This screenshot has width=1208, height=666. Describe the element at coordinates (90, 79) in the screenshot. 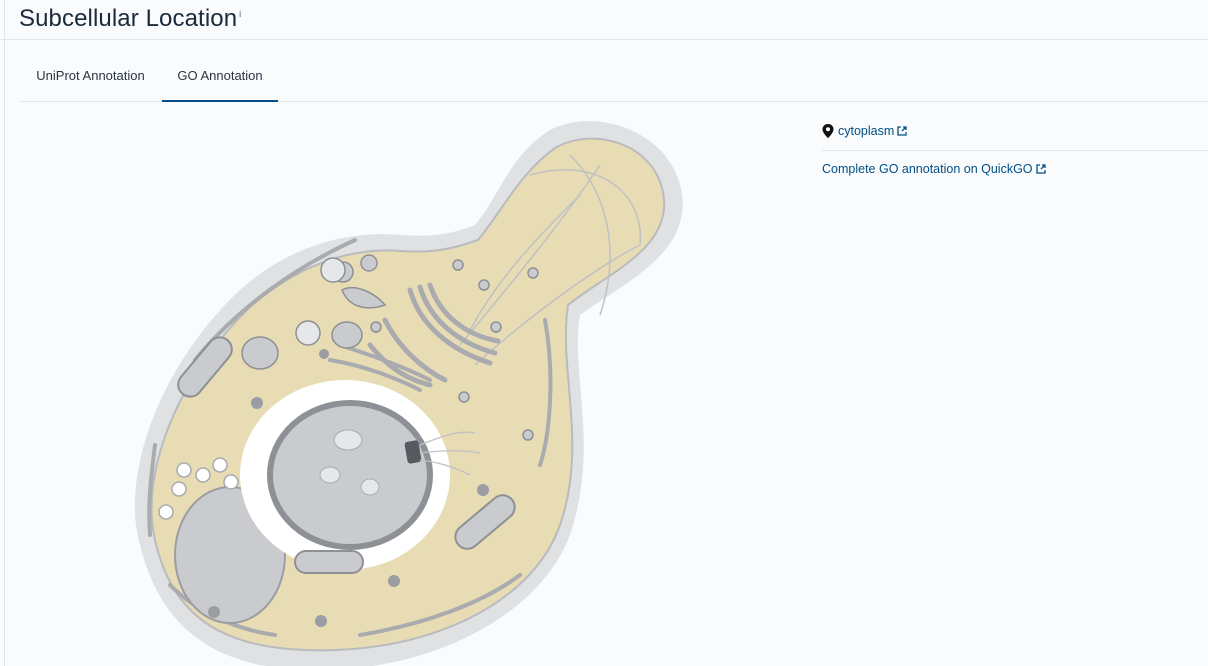

I see `tab-uniprot-annotation: UniProt Annotation` at that location.